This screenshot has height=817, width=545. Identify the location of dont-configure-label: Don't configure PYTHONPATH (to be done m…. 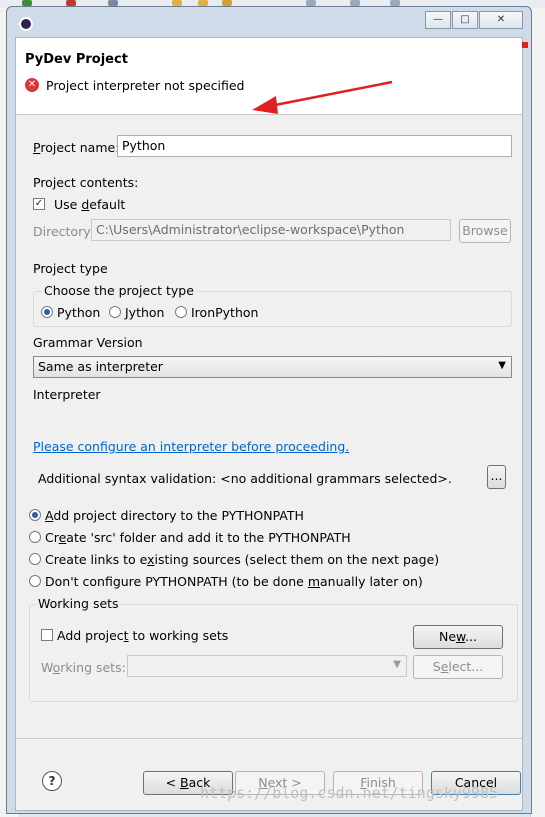
(234, 581).